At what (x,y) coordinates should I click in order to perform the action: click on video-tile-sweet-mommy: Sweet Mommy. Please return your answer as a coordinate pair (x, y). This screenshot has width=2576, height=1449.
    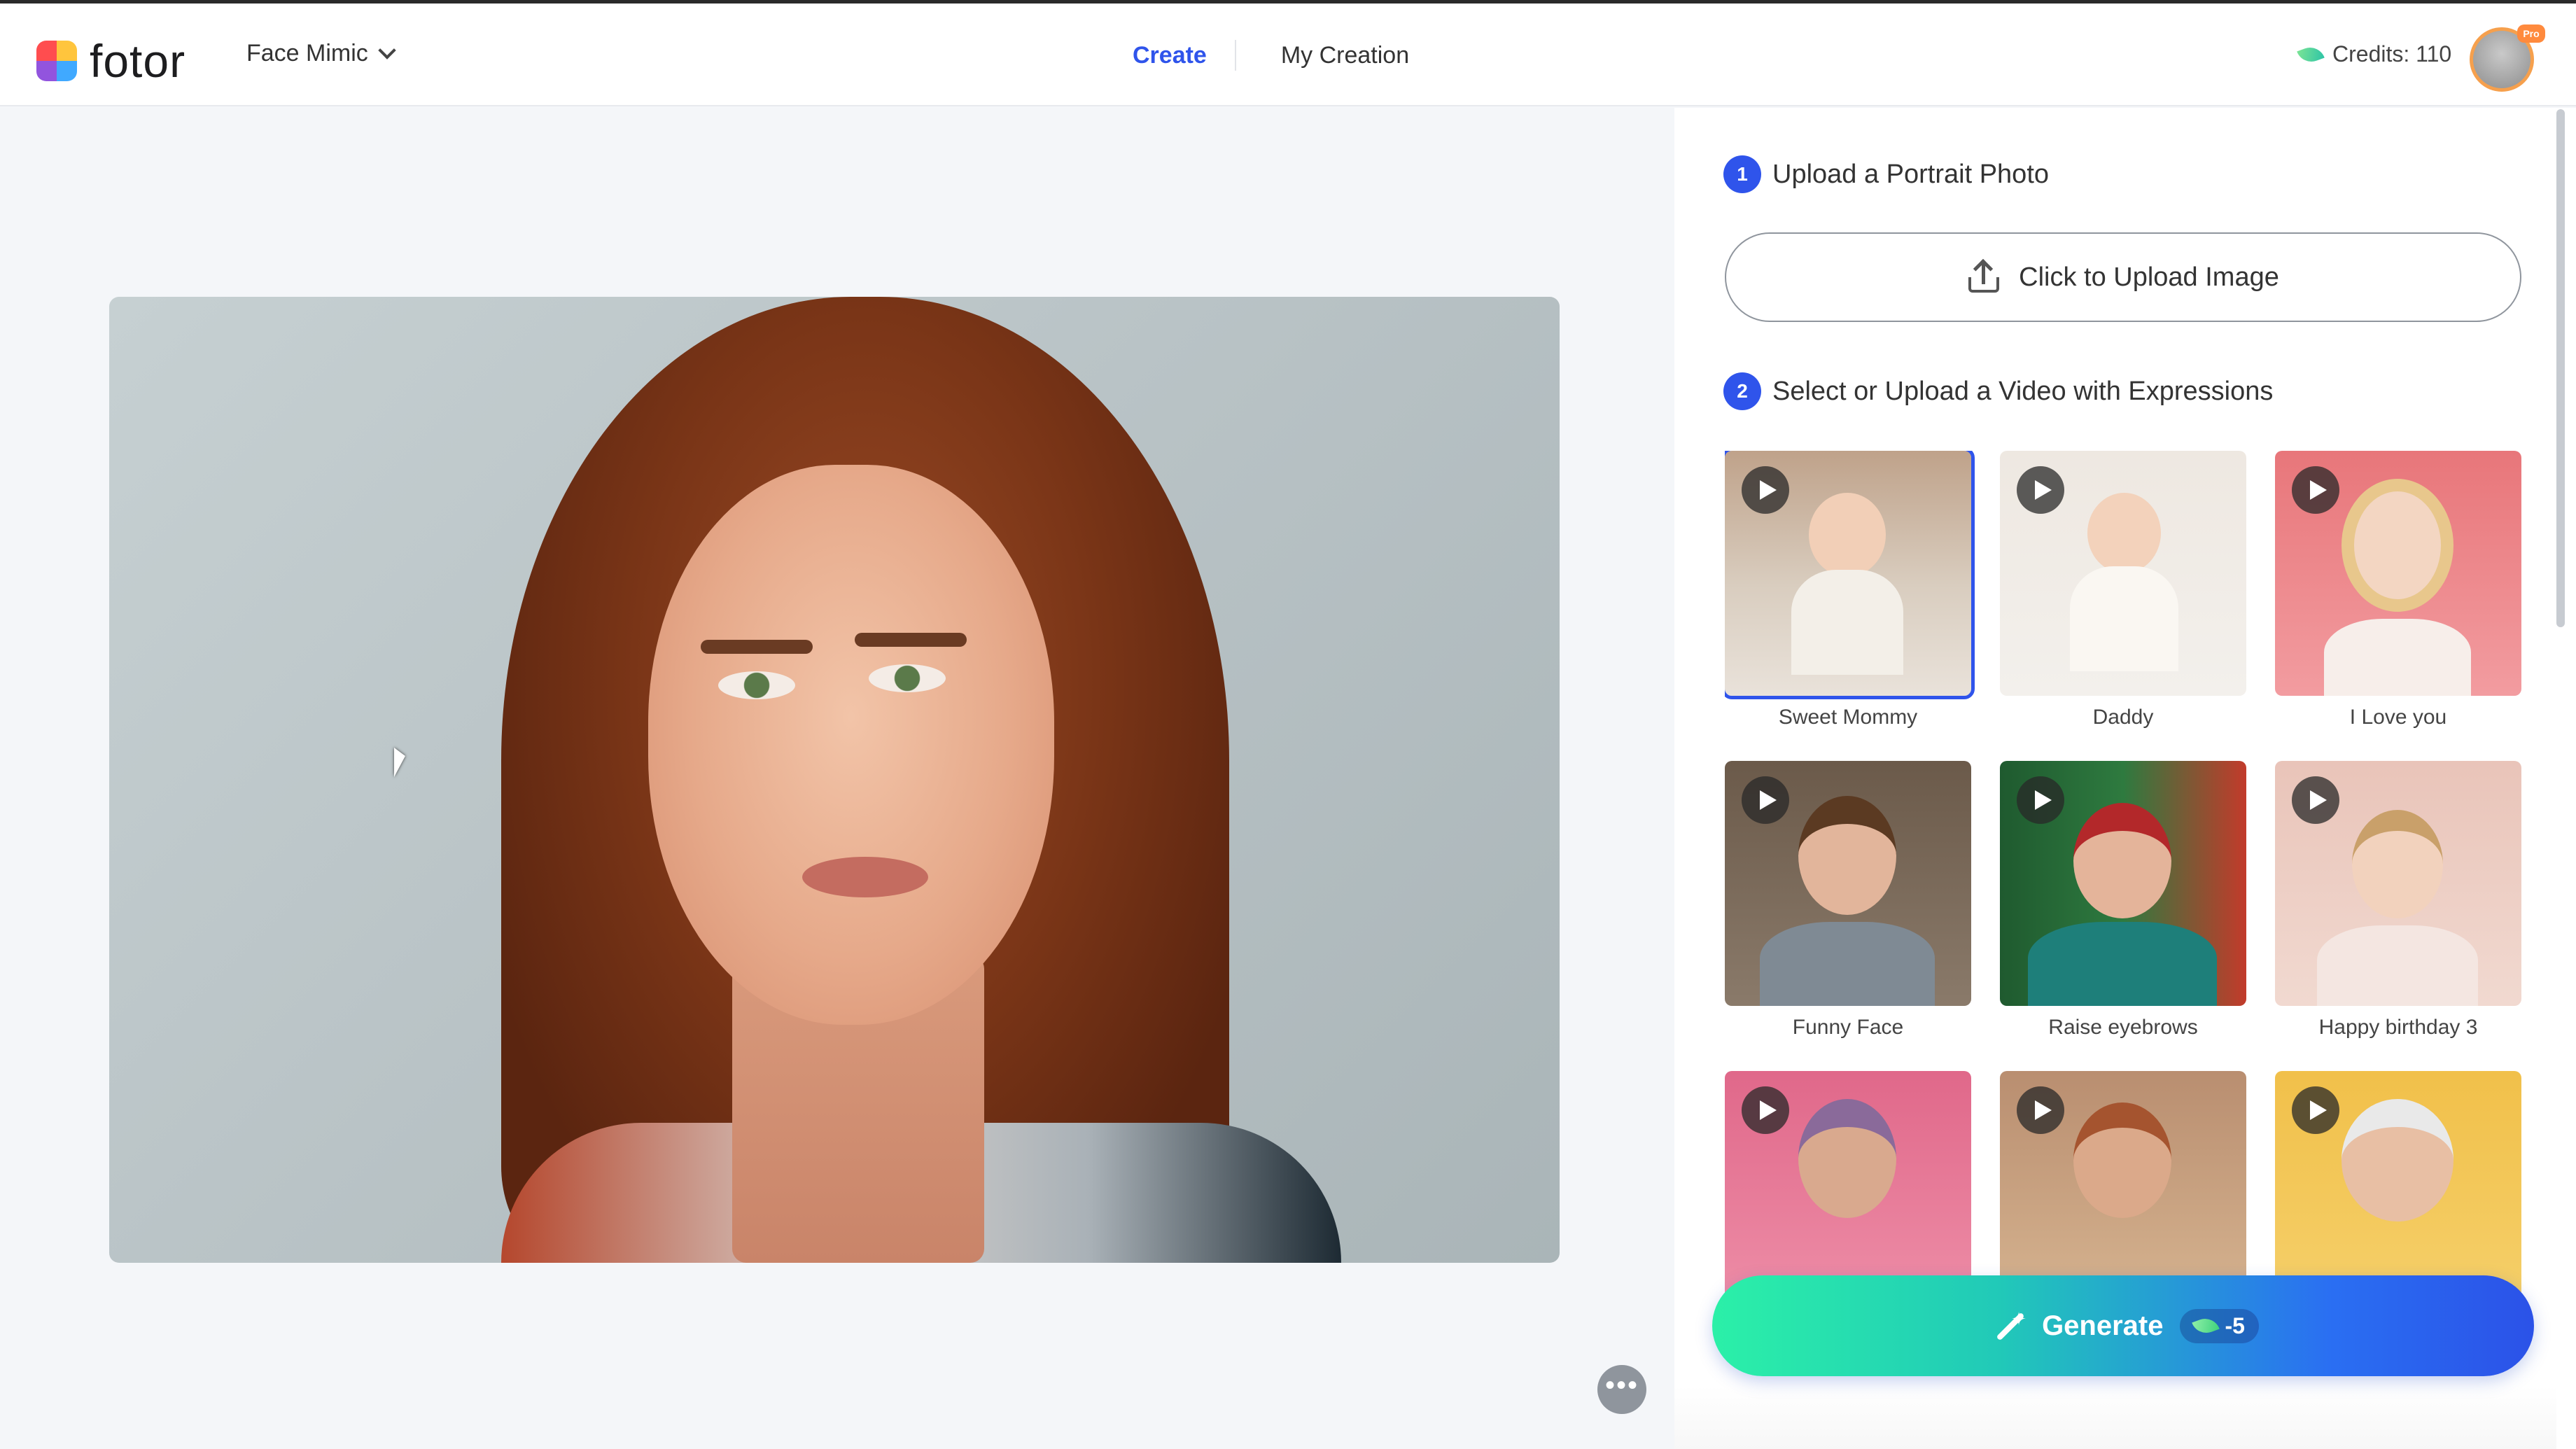
    Looking at the image, I should click on (1850, 590).